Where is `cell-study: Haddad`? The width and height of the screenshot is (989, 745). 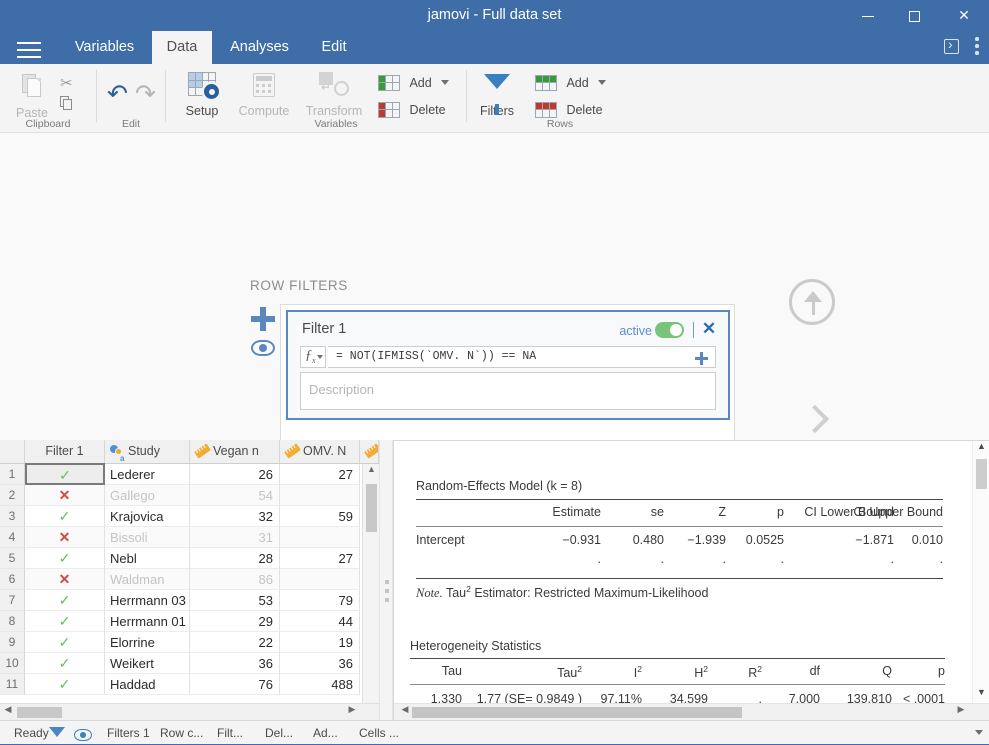
cell-study: Haddad is located at coordinates (147, 684).